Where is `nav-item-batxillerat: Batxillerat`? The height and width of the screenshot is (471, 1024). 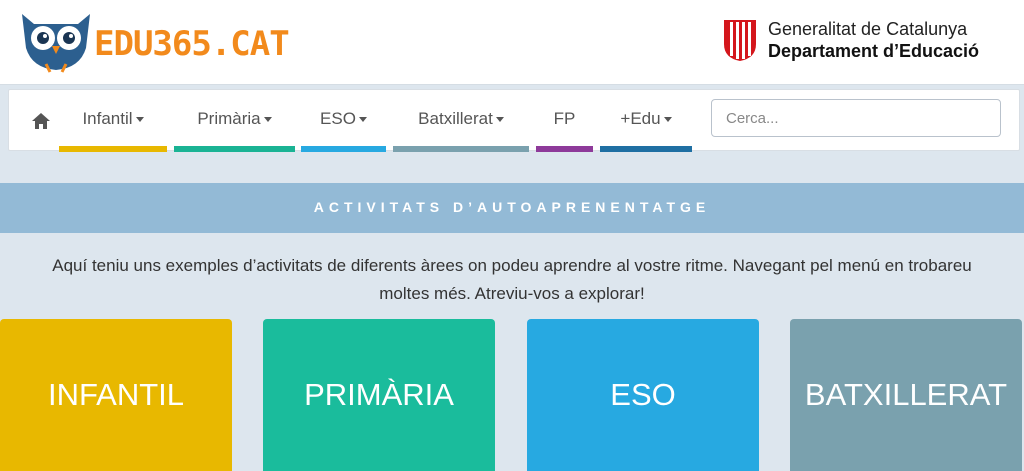 nav-item-batxillerat: Batxillerat is located at coordinates (461, 121).